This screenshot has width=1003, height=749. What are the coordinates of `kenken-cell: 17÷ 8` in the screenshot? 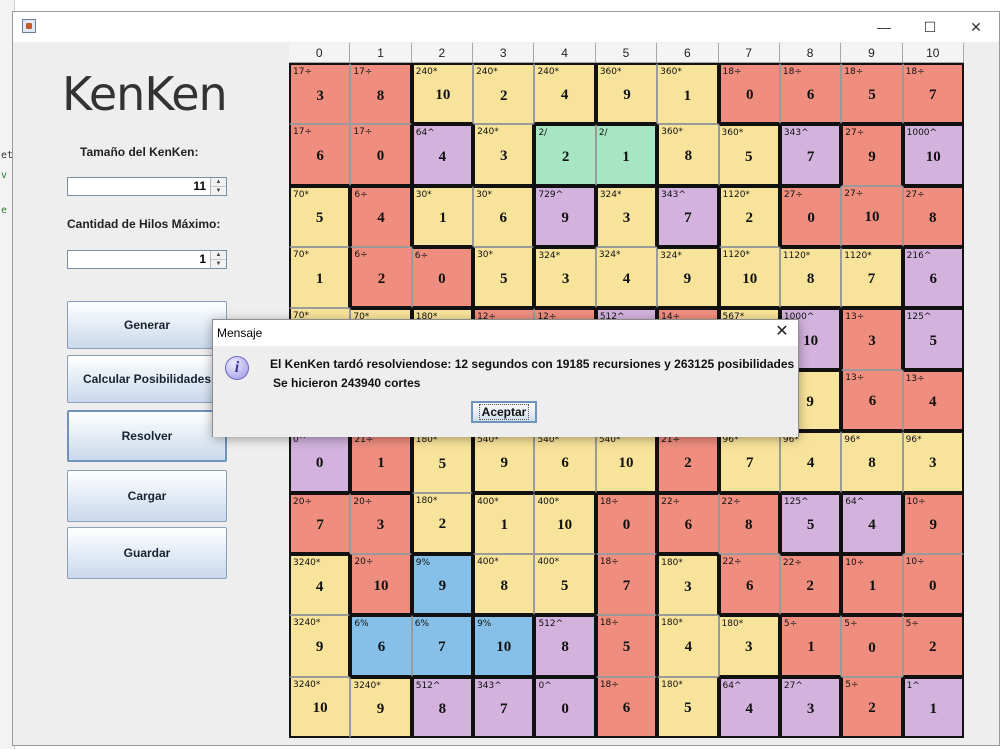 It's located at (381, 94).